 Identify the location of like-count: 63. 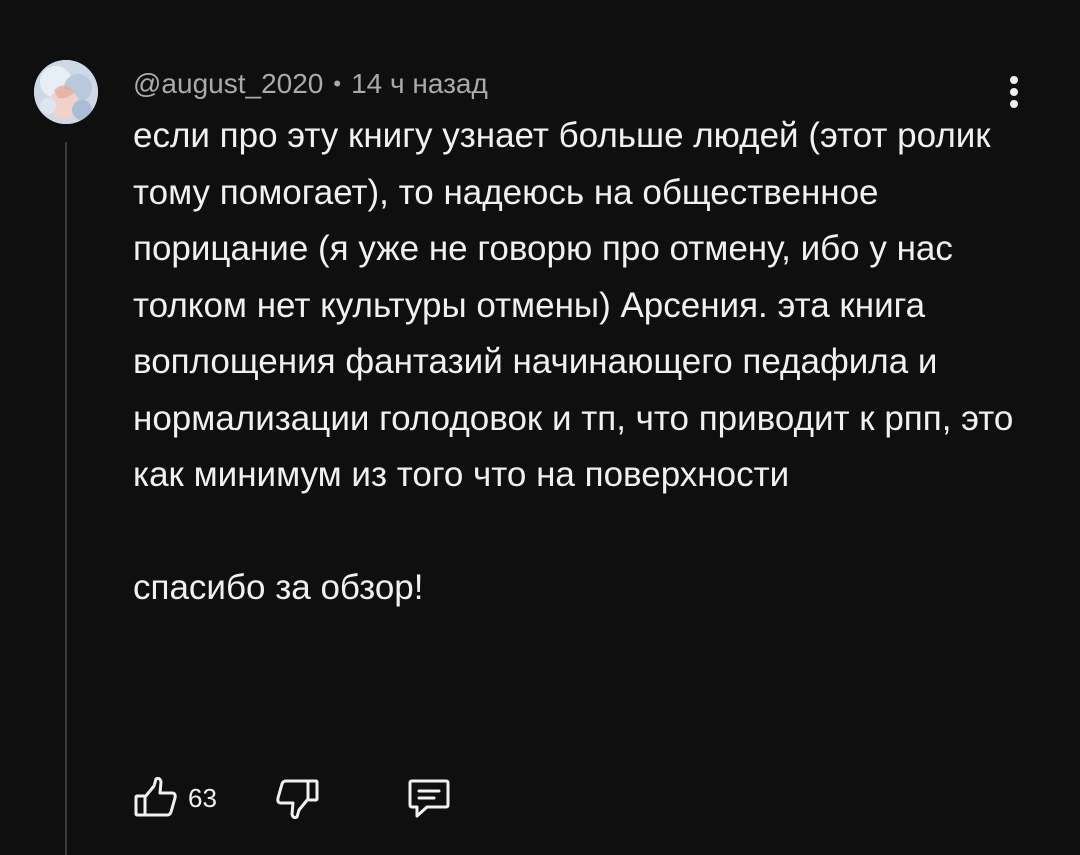
(202, 797).